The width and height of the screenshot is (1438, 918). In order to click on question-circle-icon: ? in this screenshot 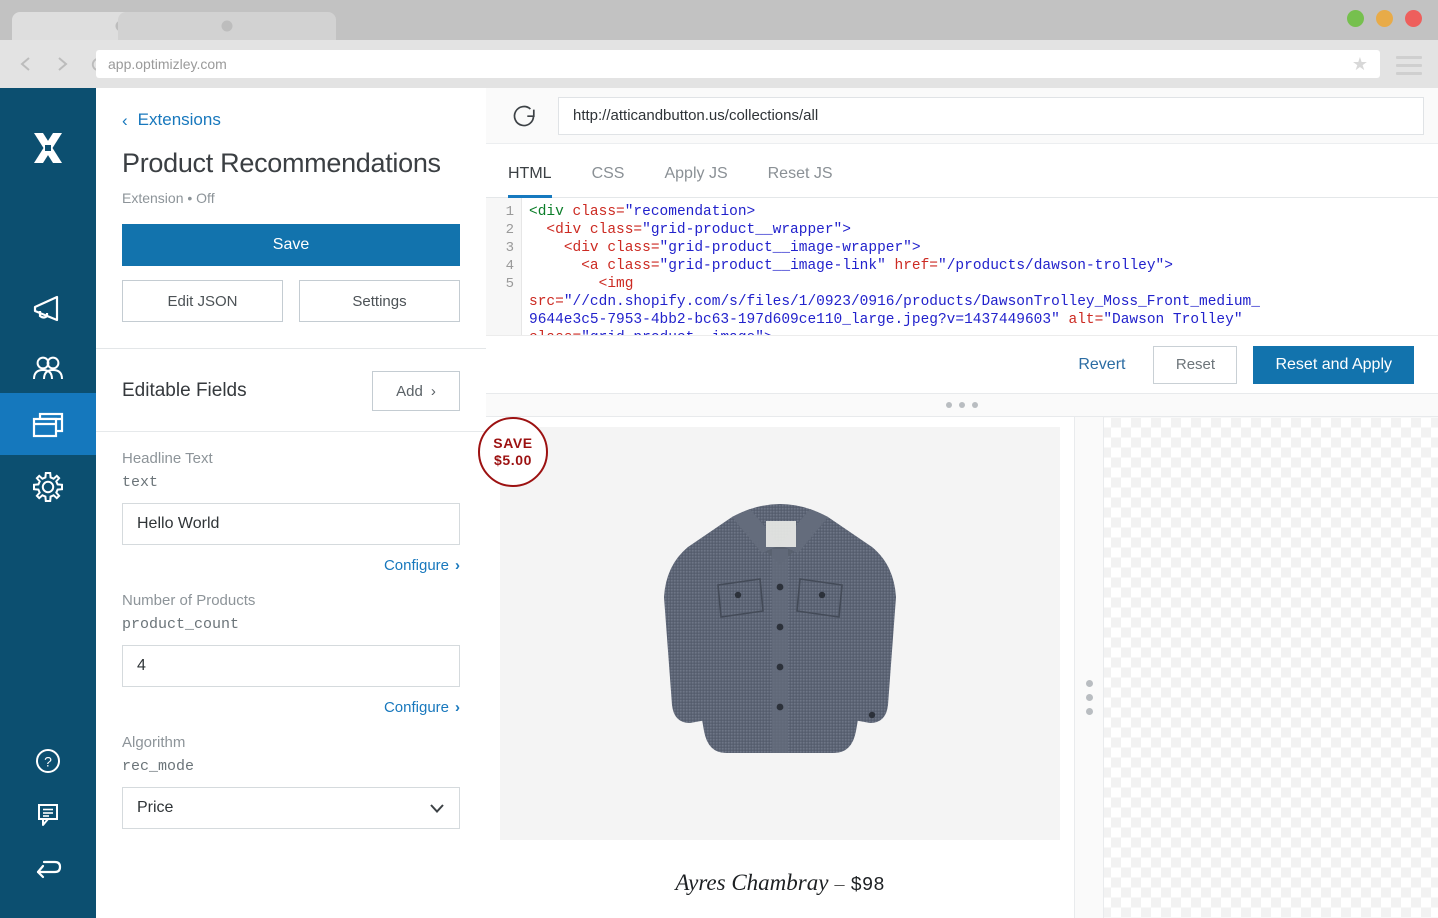, I will do `click(48, 761)`.